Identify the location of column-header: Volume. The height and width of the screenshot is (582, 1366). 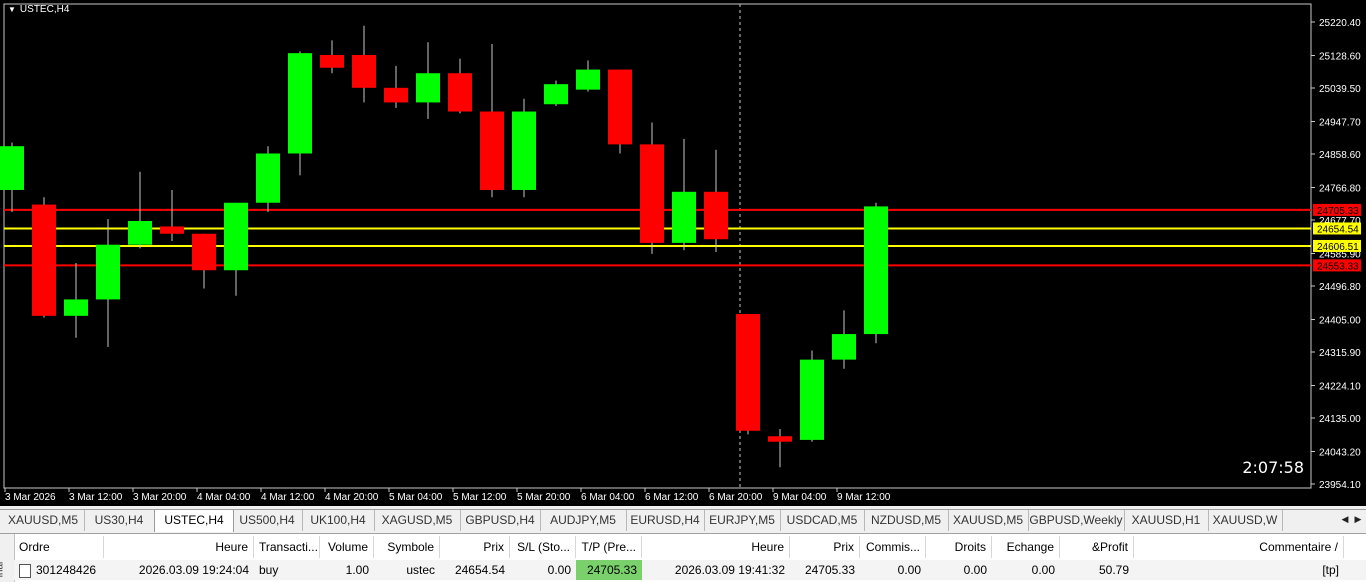
(347, 547).